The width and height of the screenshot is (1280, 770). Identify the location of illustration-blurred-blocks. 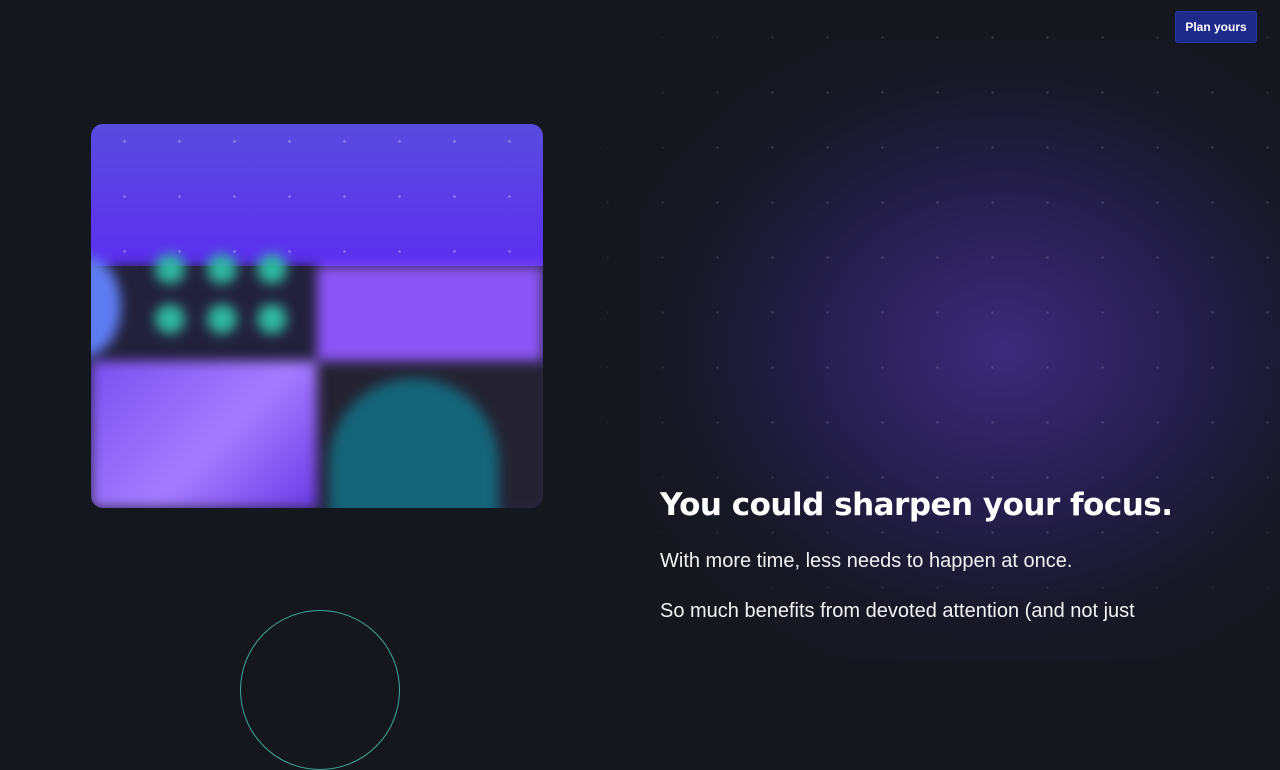
(317, 381).